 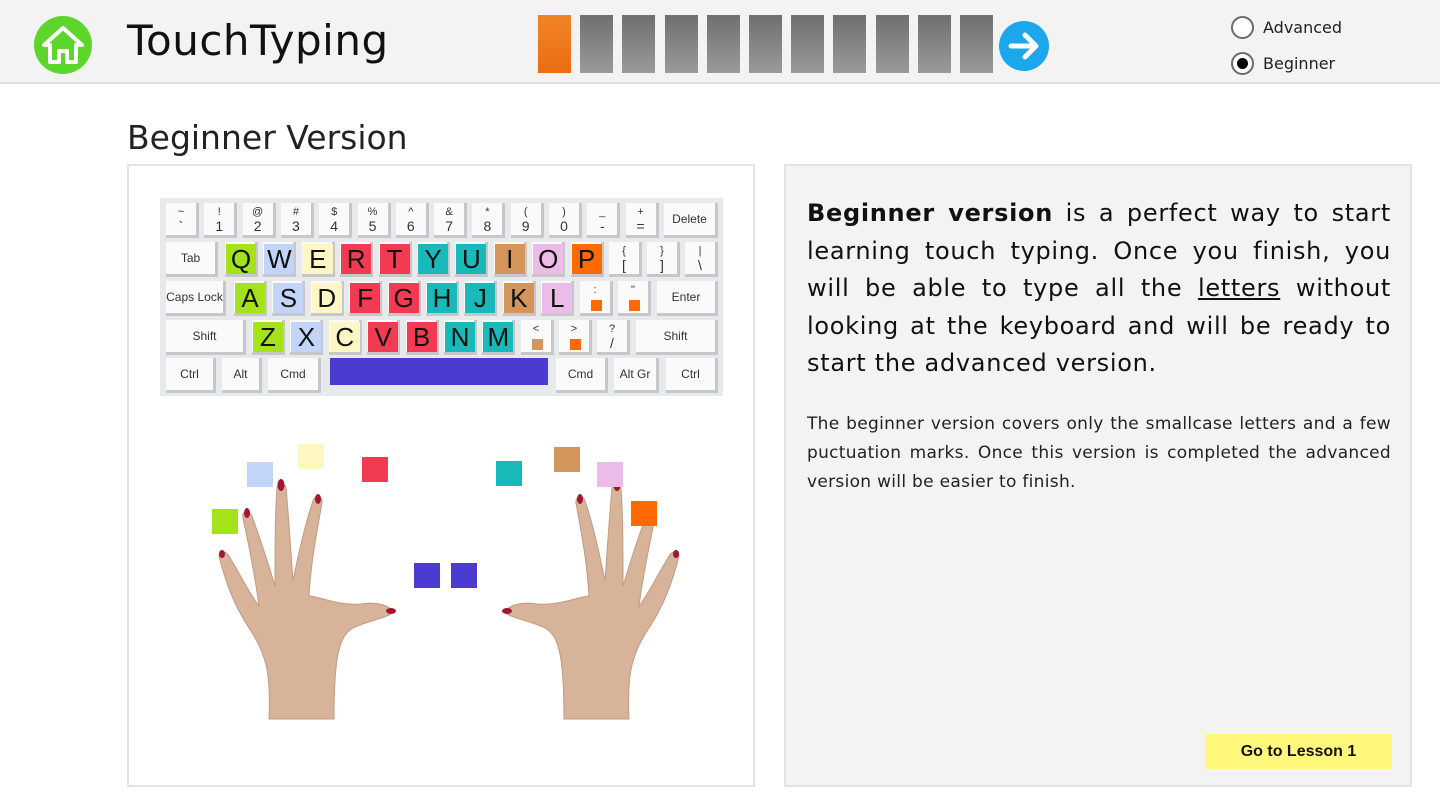 I want to click on number-key: @2, so click(x=259, y=220).